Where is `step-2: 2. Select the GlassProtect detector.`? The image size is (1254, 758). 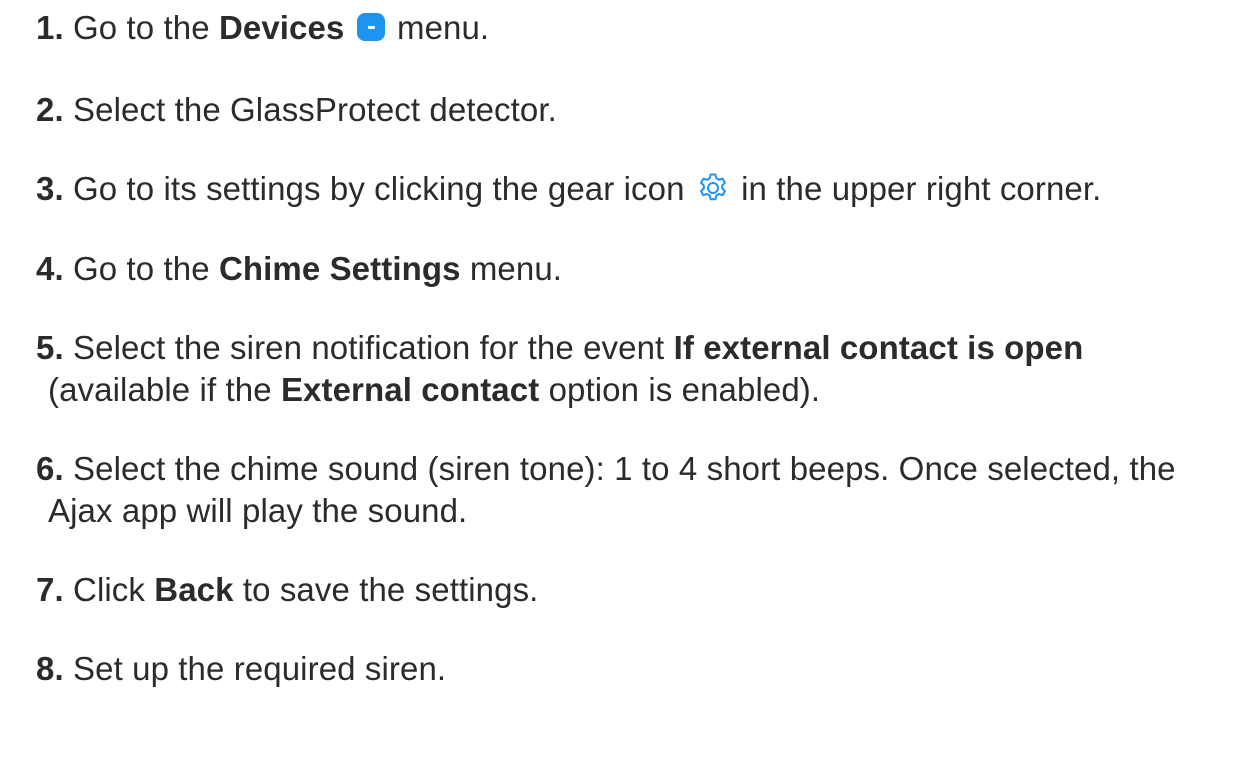 step-2: 2. Select the GlassProtect detector. is located at coordinates (636, 110).